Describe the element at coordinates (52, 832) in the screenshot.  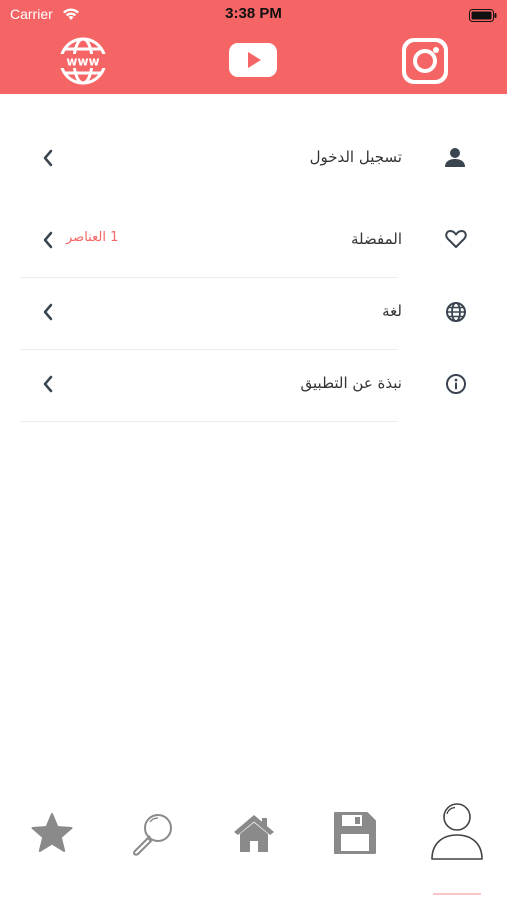
I see `star-icon` at that location.